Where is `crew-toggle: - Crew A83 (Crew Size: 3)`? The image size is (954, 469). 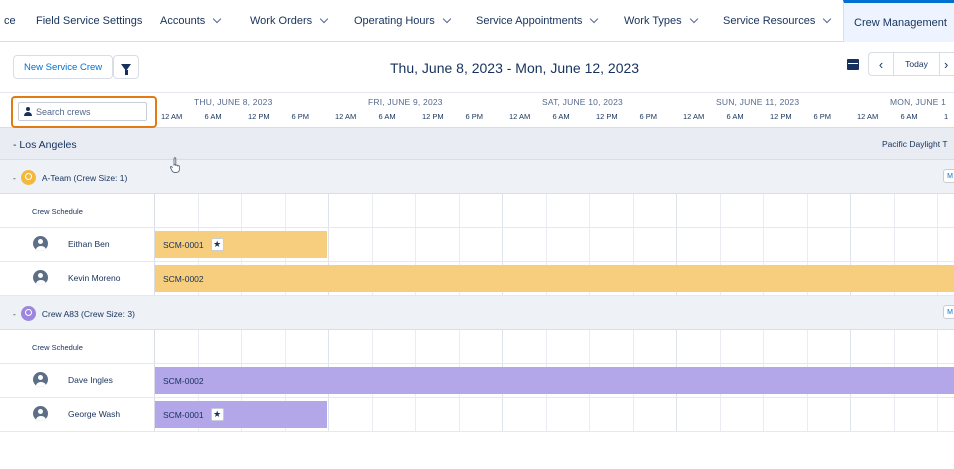
crew-toggle: - Crew A83 (Crew Size: 3) is located at coordinates (74, 313).